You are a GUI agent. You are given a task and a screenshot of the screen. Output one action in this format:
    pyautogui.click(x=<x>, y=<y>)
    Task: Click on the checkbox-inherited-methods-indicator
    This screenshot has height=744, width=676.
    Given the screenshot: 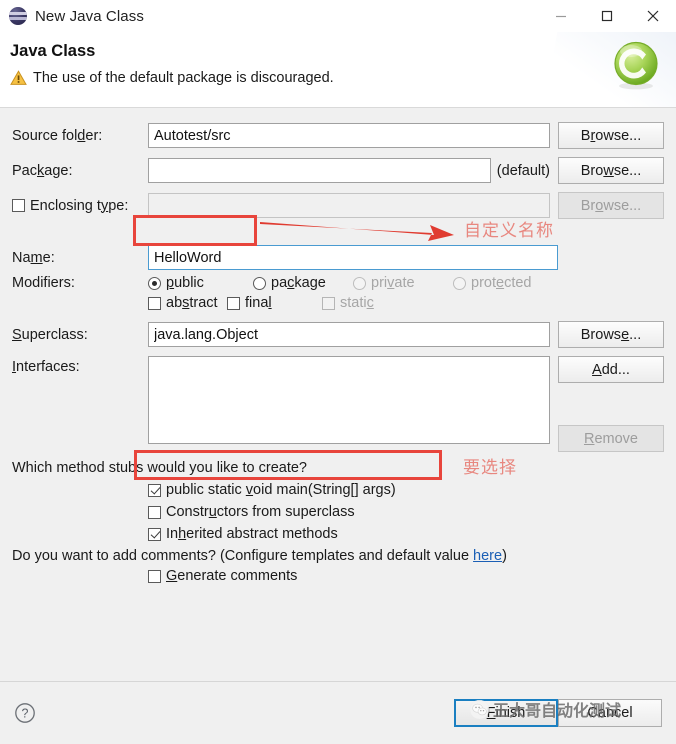 What is the action you would take?
    pyautogui.click(x=154, y=534)
    